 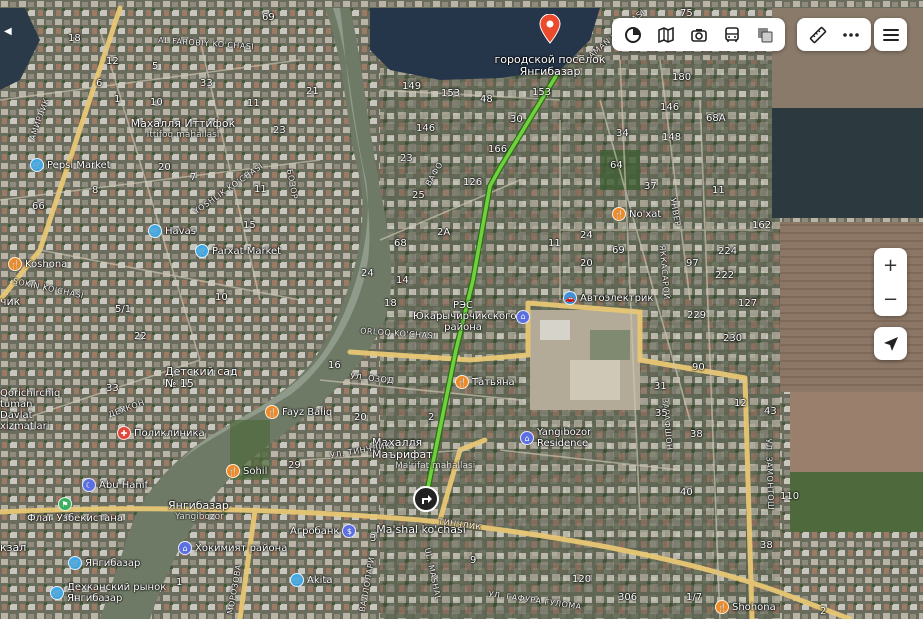 What do you see at coordinates (30, 410) in the screenshot?
I see `place-davlat-xizmatlari: Qorichirchiq tuman Davlat xizmatlari` at bounding box center [30, 410].